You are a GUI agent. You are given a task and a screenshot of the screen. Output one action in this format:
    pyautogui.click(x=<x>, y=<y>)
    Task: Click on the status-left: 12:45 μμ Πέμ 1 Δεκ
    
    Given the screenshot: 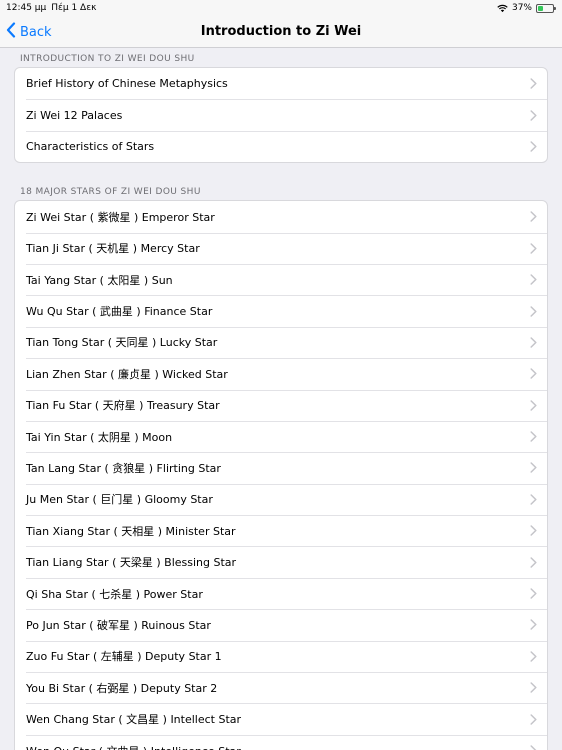 What is the action you would take?
    pyautogui.click(x=51, y=8)
    